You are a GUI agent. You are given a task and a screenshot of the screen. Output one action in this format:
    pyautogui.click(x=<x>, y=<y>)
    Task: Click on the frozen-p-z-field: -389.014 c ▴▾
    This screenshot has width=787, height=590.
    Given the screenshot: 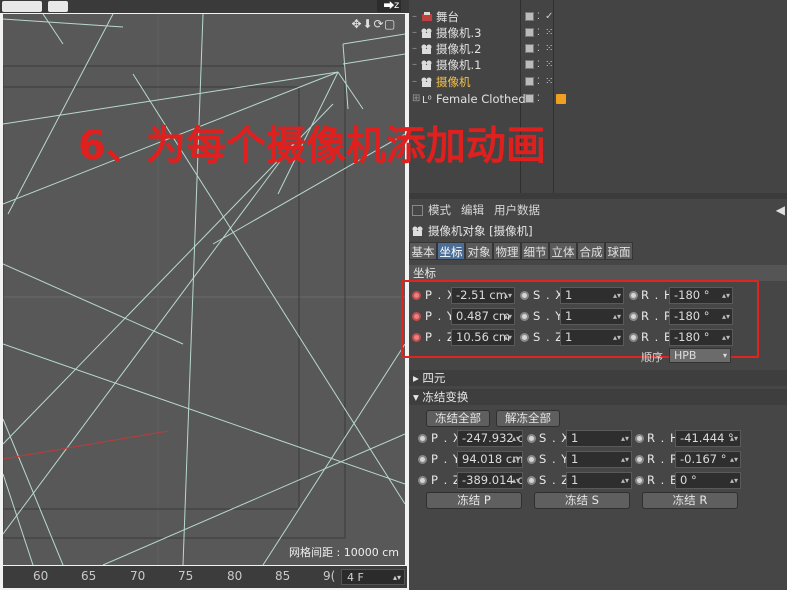 What is the action you would take?
    pyautogui.click(x=490, y=480)
    